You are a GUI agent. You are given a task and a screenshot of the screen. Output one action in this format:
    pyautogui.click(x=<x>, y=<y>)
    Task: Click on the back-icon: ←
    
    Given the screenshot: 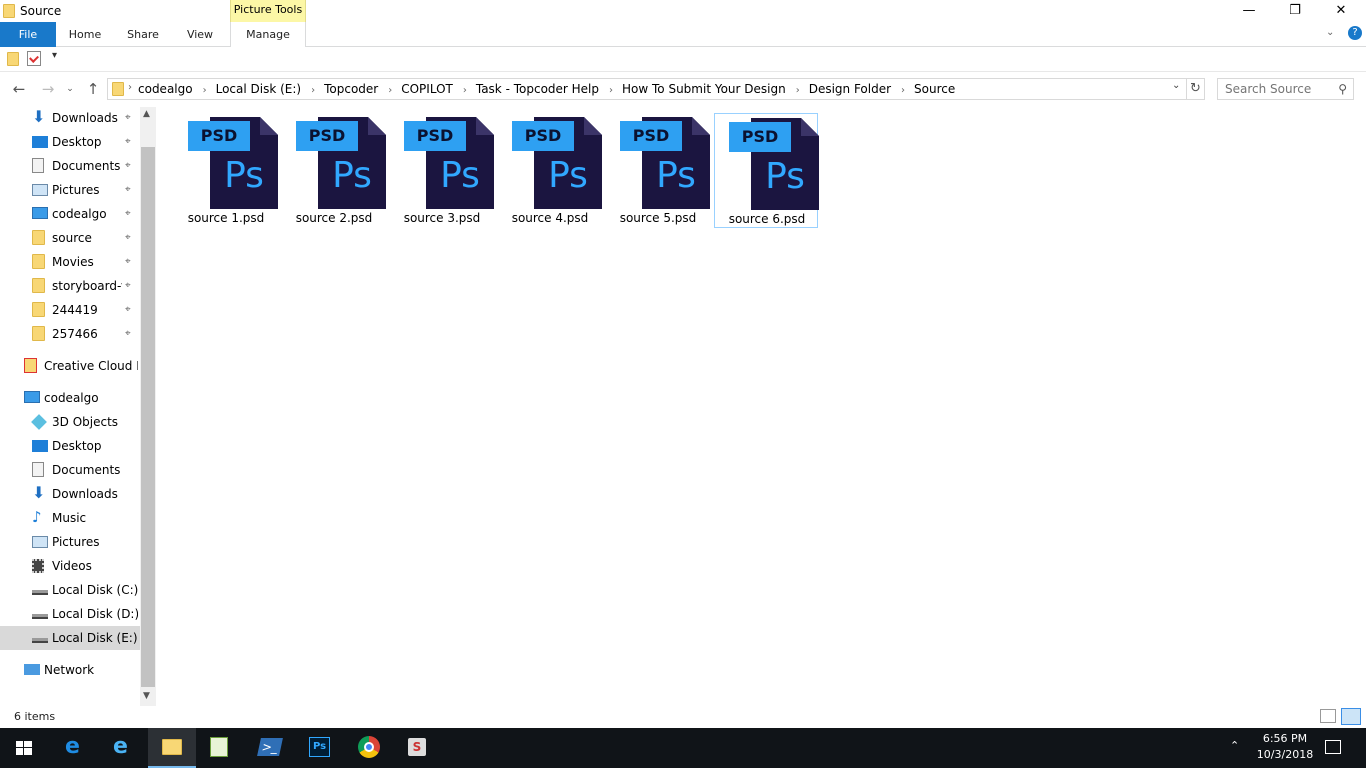 What is the action you would take?
    pyautogui.click(x=19, y=89)
    